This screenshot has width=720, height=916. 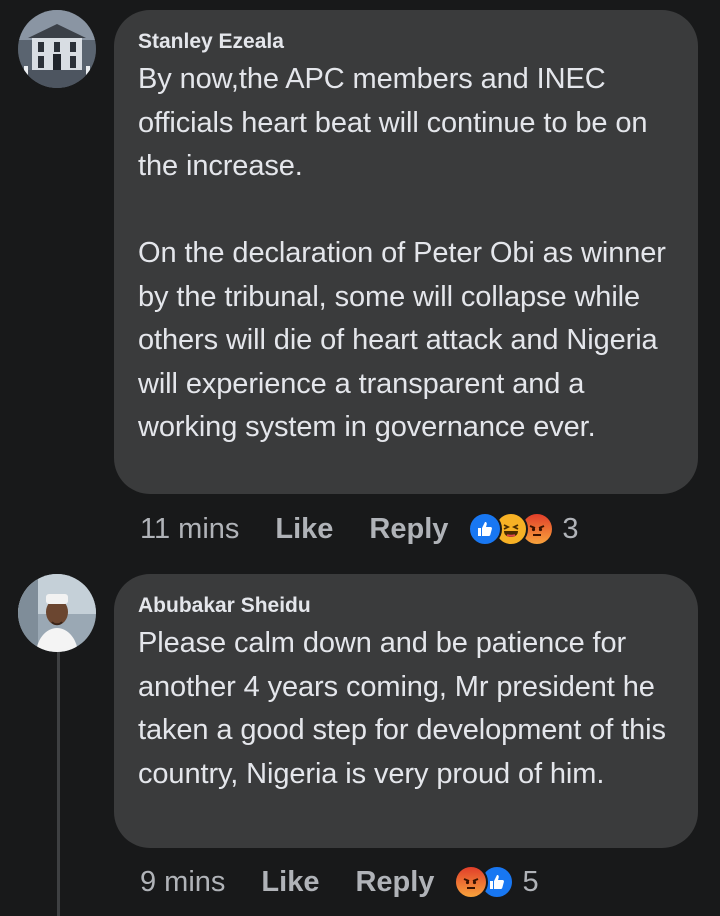 I want to click on reaction-summary: 3, so click(x=523, y=529).